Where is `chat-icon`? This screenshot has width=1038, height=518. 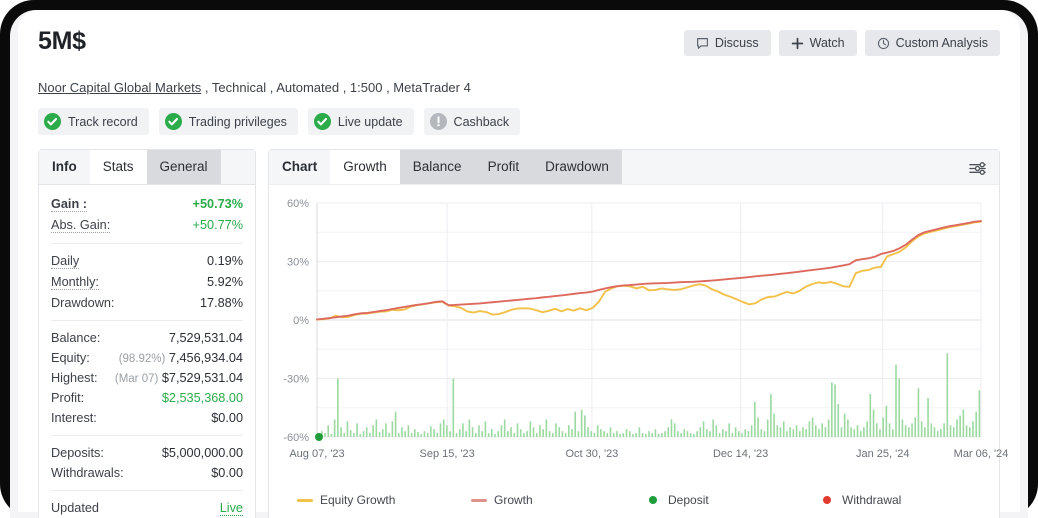
chat-icon is located at coordinates (702, 43).